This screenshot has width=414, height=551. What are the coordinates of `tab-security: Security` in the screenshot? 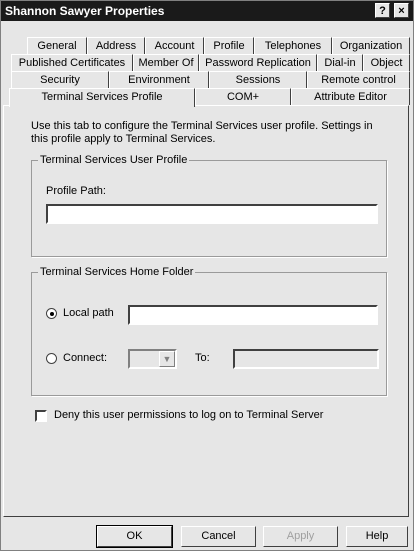 It's located at (60, 79).